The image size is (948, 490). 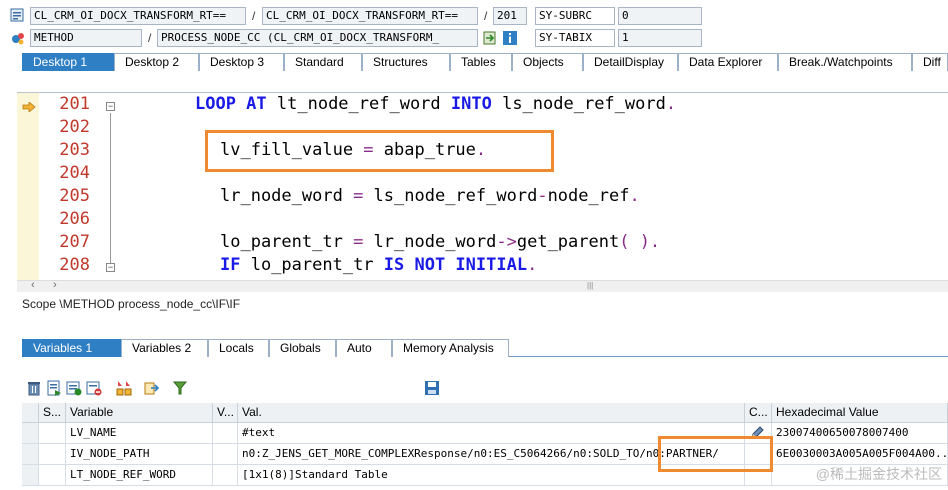 What do you see at coordinates (860, 433) in the screenshot?
I see `hex-value-cell: 23007400650078007400` at bounding box center [860, 433].